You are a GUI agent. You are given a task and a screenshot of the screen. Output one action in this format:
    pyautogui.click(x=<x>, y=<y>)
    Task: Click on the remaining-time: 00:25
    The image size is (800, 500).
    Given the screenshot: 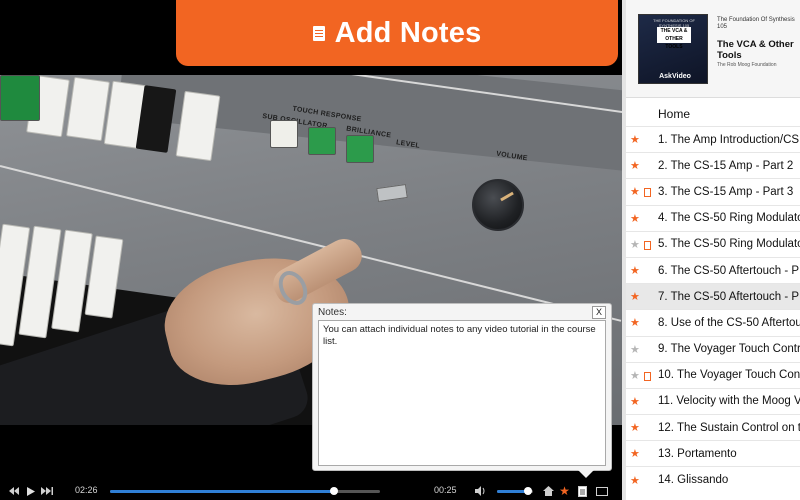 What is the action you would take?
    pyautogui.click(x=445, y=490)
    